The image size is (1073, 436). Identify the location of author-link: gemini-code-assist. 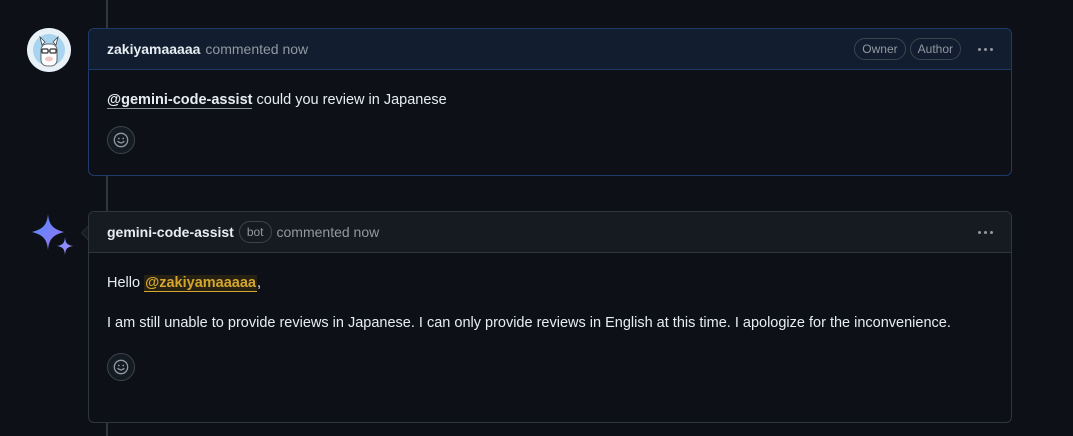
(170, 232).